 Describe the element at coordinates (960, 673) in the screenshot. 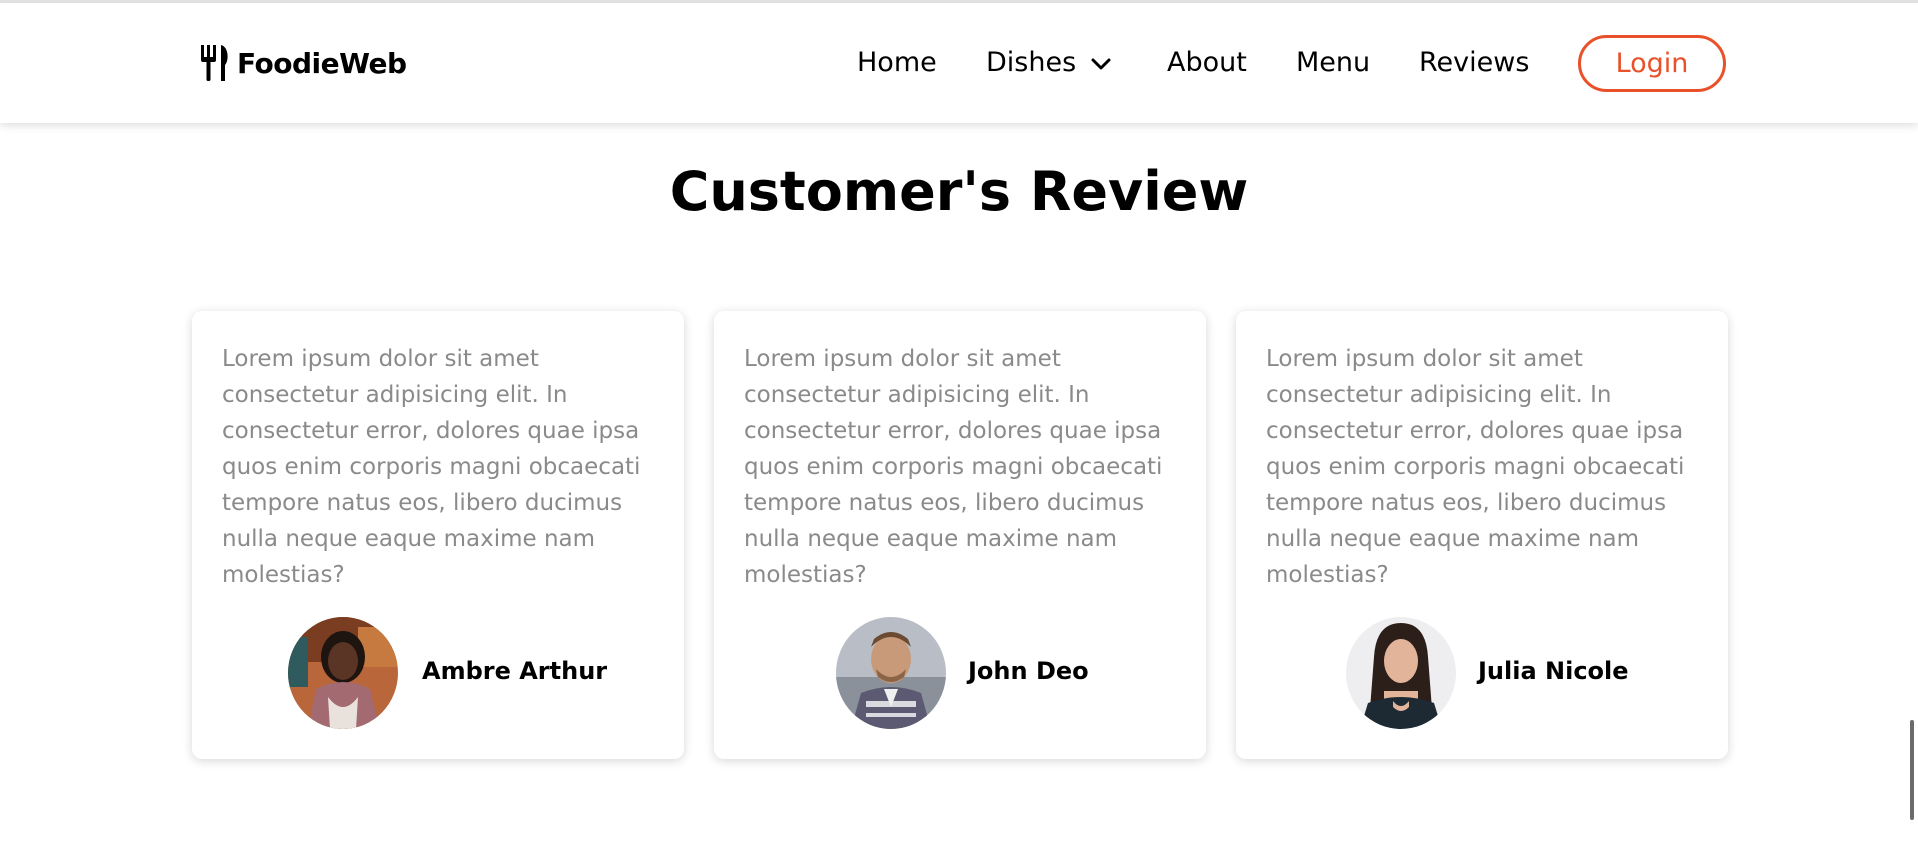

I see `review-author: John Deo` at that location.